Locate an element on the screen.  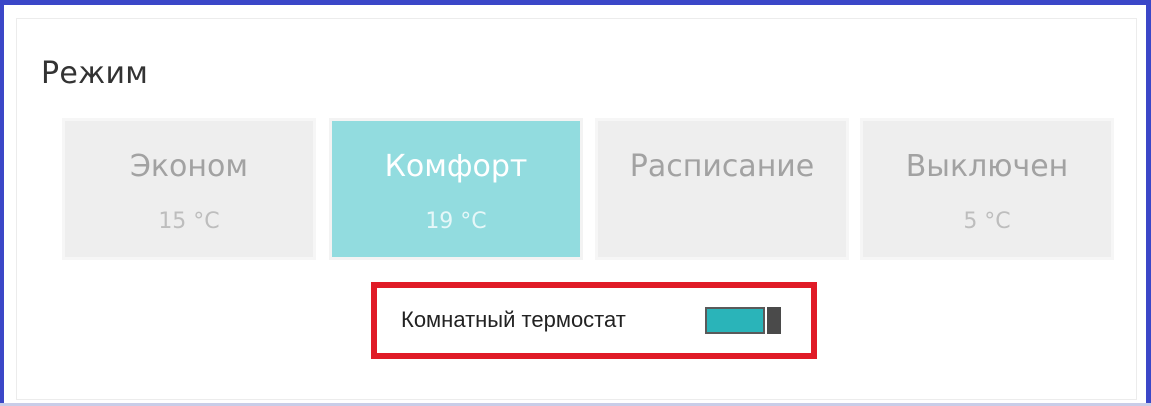
frame-right-border is located at coordinates (1148, 203).